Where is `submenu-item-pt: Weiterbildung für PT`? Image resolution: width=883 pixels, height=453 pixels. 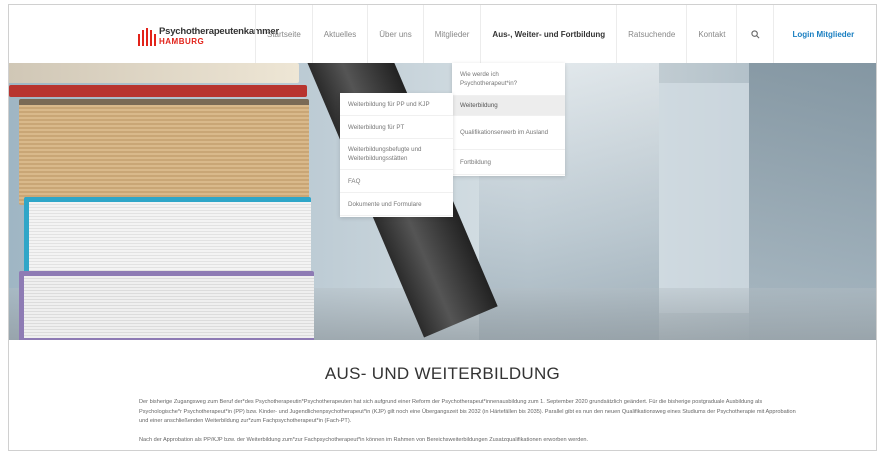 submenu-item-pt: Weiterbildung für PT is located at coordinates (396, 127).